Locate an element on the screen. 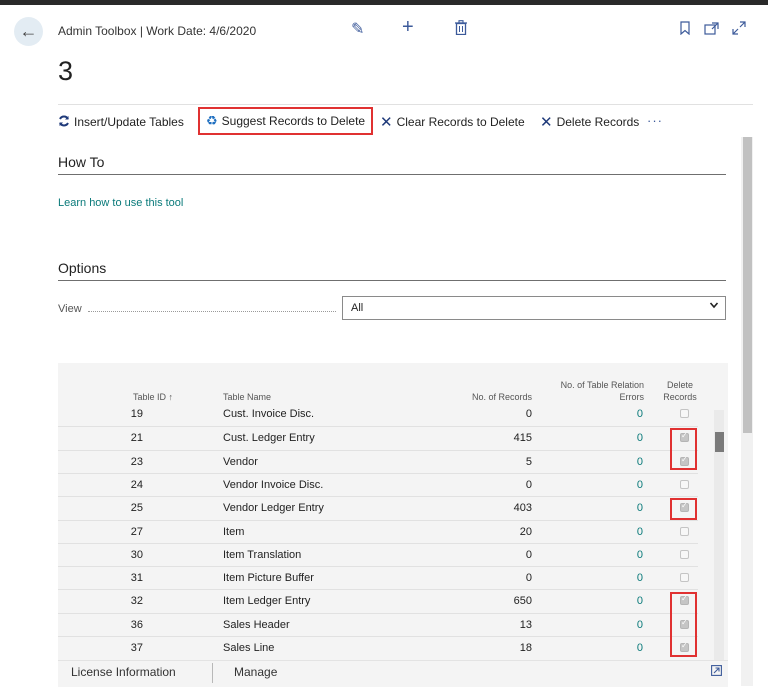  no-of-records-cell: 415 is located at coordinates (522, 438).